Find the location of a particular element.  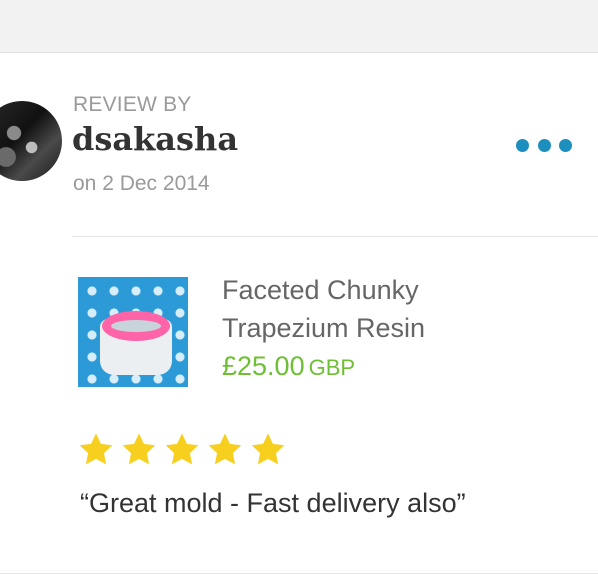

price-currency: GBP is located at coordinates (332, 367).